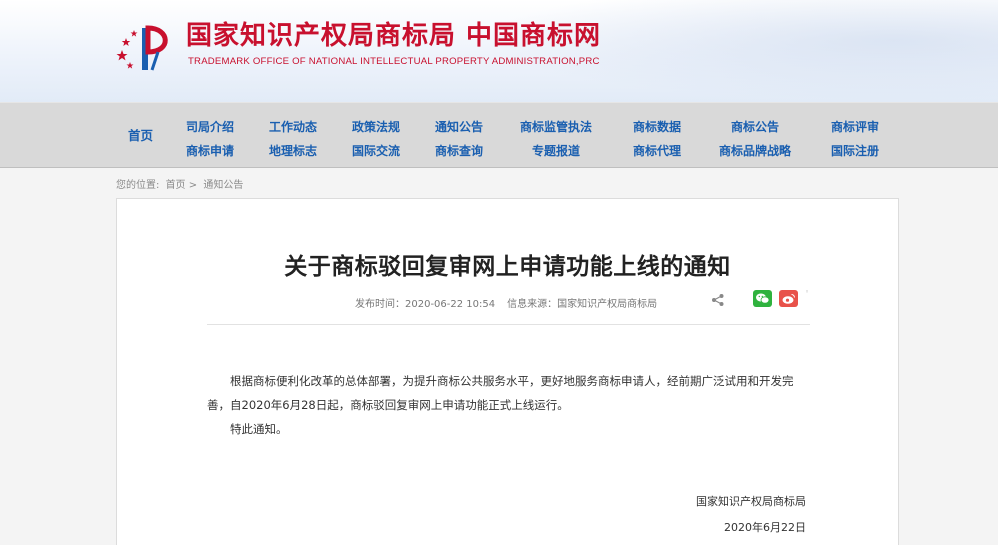 This screenshot has height=545, width=998. Describe the element at coordinates (765, 527) in the screenshot. I see `article-date: 2020年6月22日` at that location.